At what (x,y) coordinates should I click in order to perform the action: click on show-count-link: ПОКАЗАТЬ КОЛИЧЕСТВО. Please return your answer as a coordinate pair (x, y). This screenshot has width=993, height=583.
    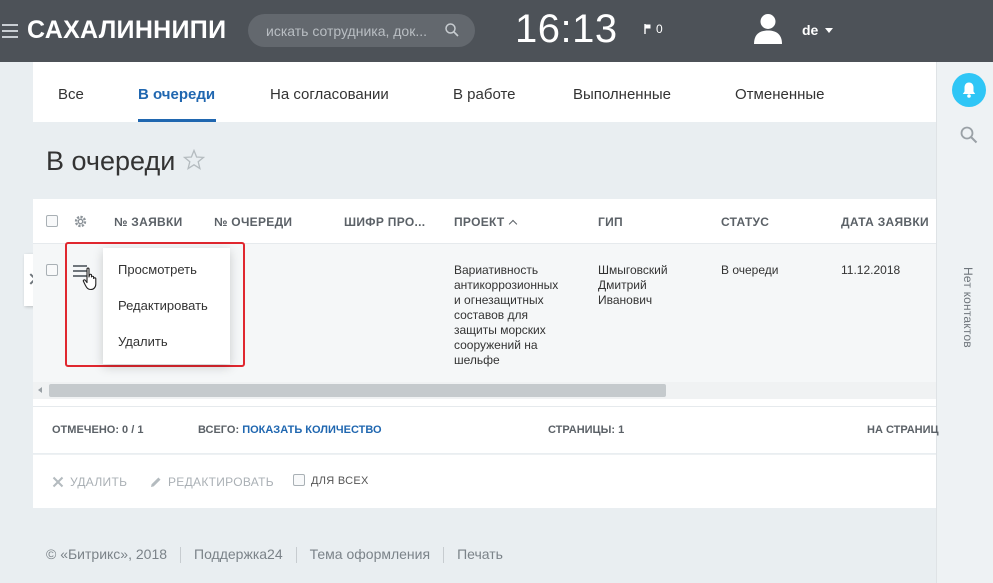
    Looking at the image, I should click on (311, 430).